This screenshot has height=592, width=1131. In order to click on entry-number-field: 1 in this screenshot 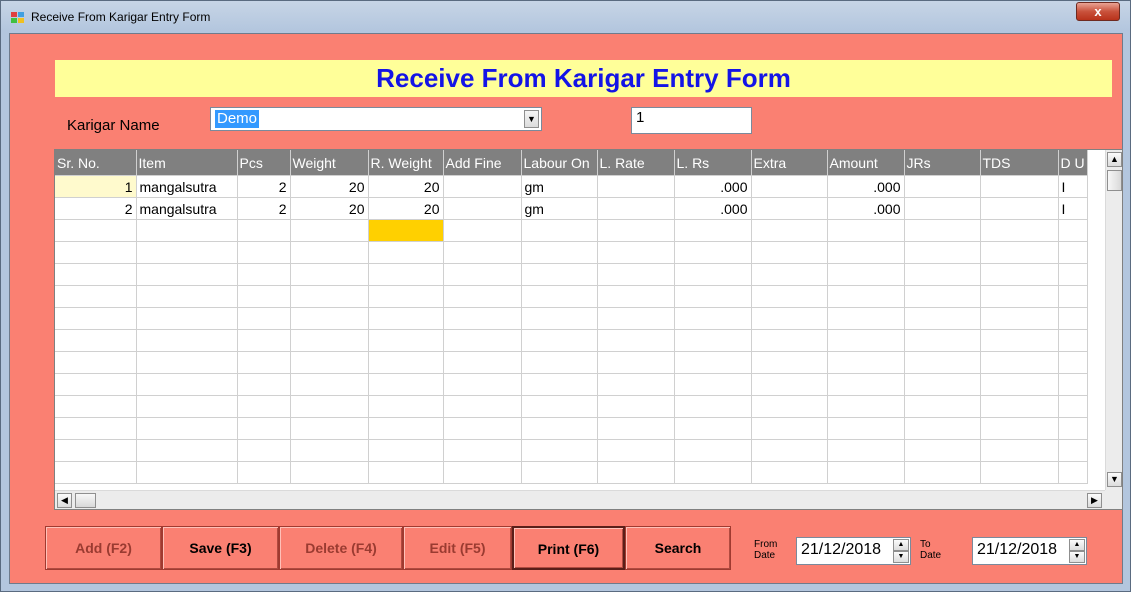, I will do `click(691, 120)`.